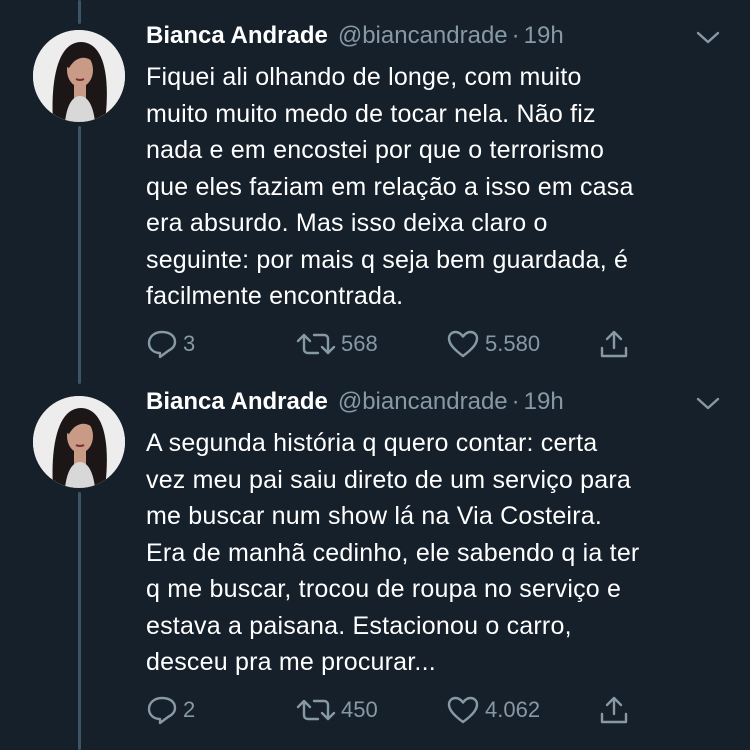 This screenshot has height=750, width=750. Describe the element at coordinates (372, 443) in the screenshot. I see `tweet-text-line: A segunda história q quero contar: certa` at that location.